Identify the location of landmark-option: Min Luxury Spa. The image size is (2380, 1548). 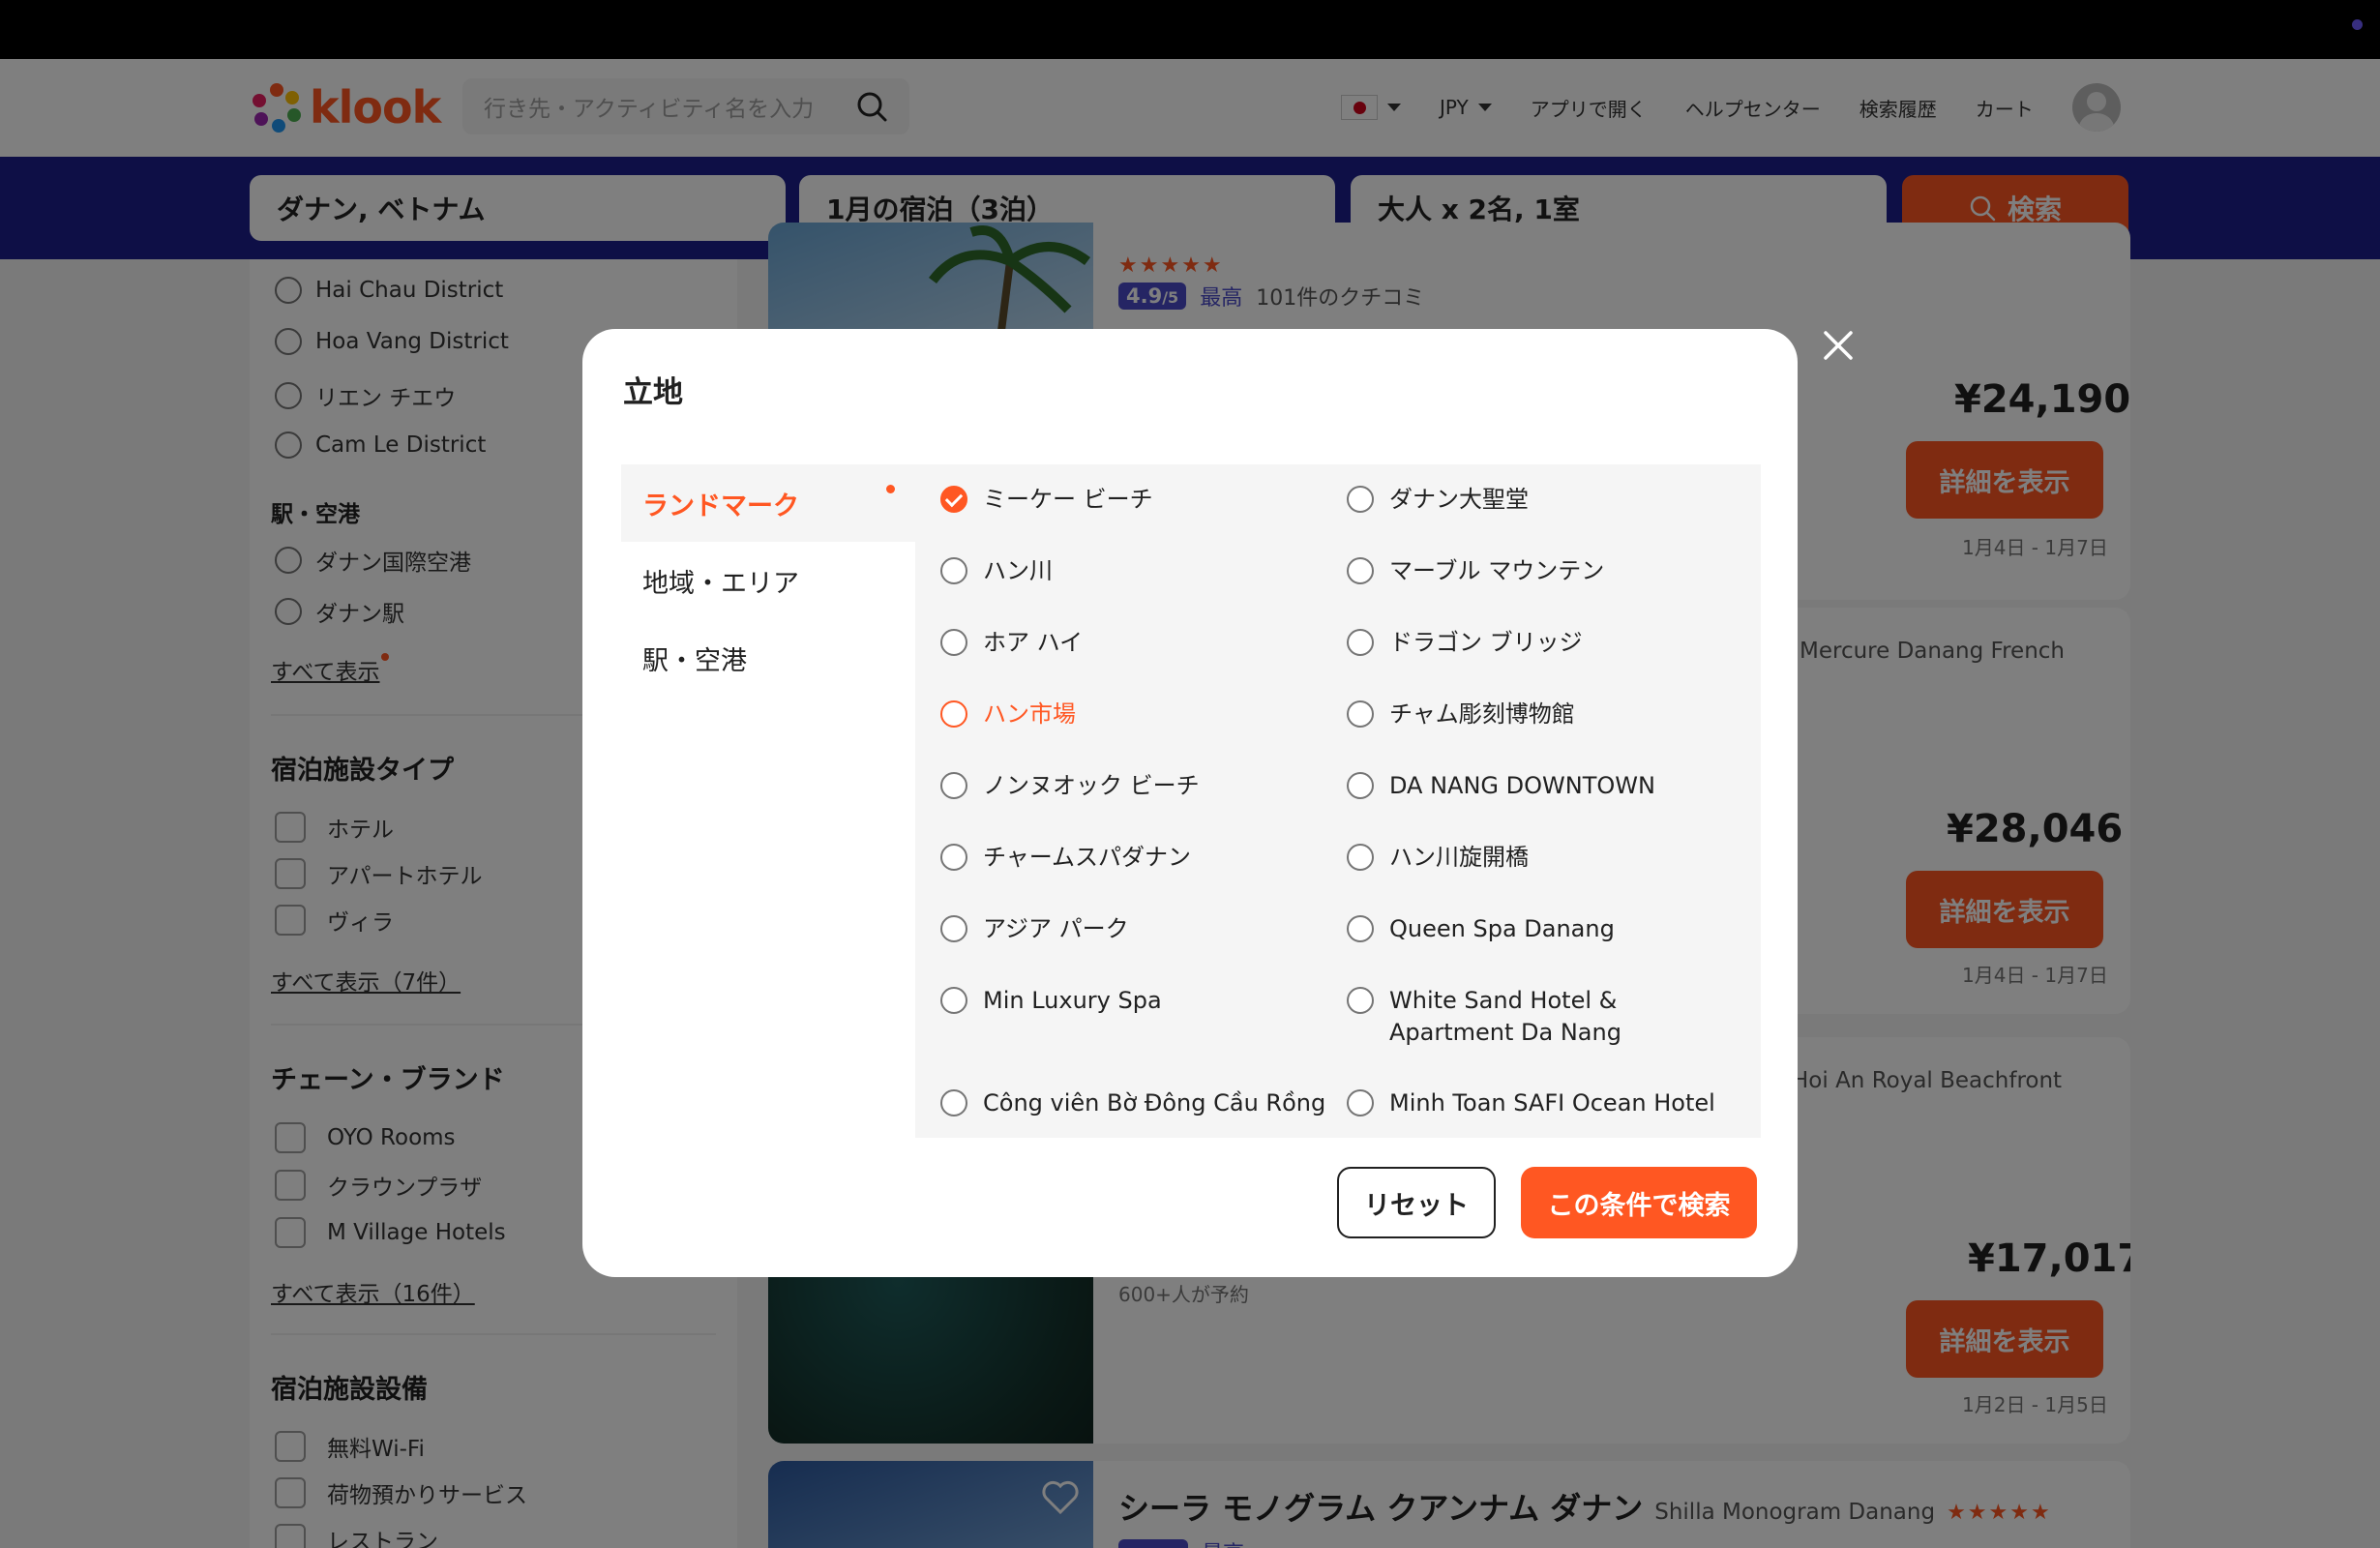
(1051, 1001).